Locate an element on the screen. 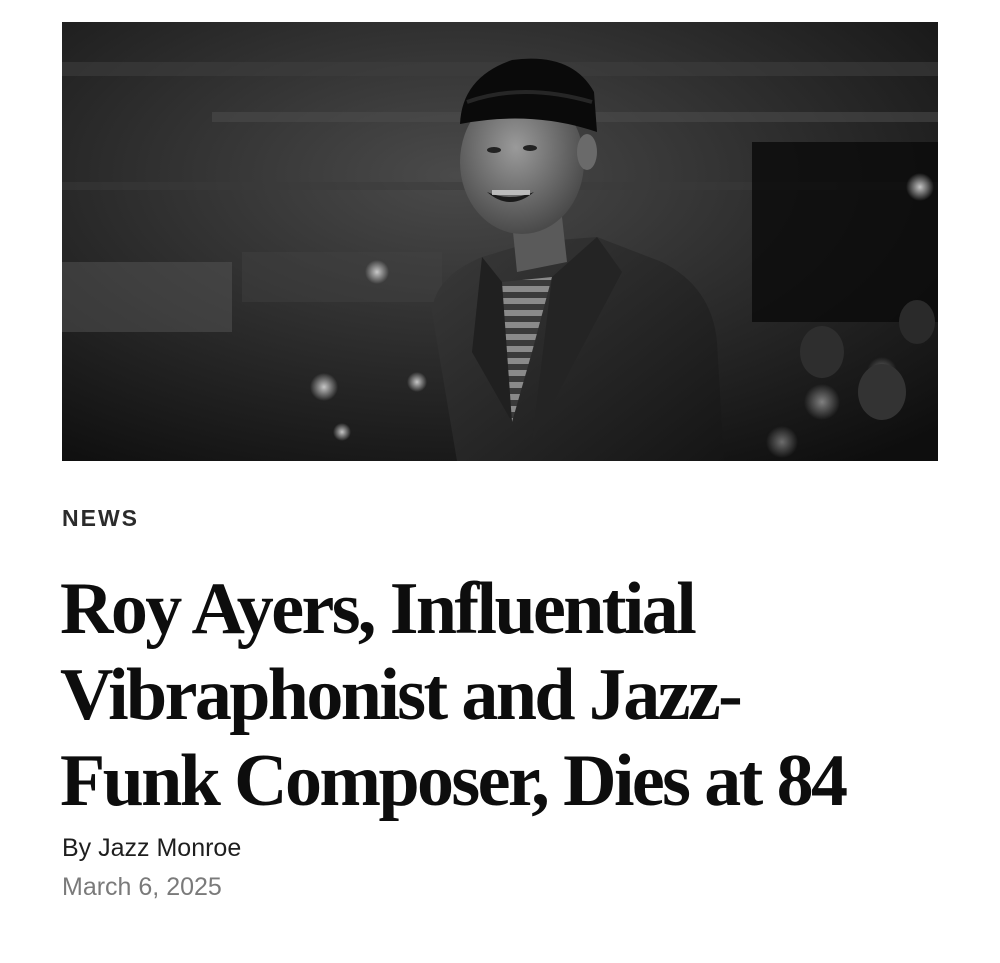 Image resolution: width=1000 pixels, height=963 pixels. headline-line-2: Vibraphonist and Jazz- is located at coordinates (401, 695).